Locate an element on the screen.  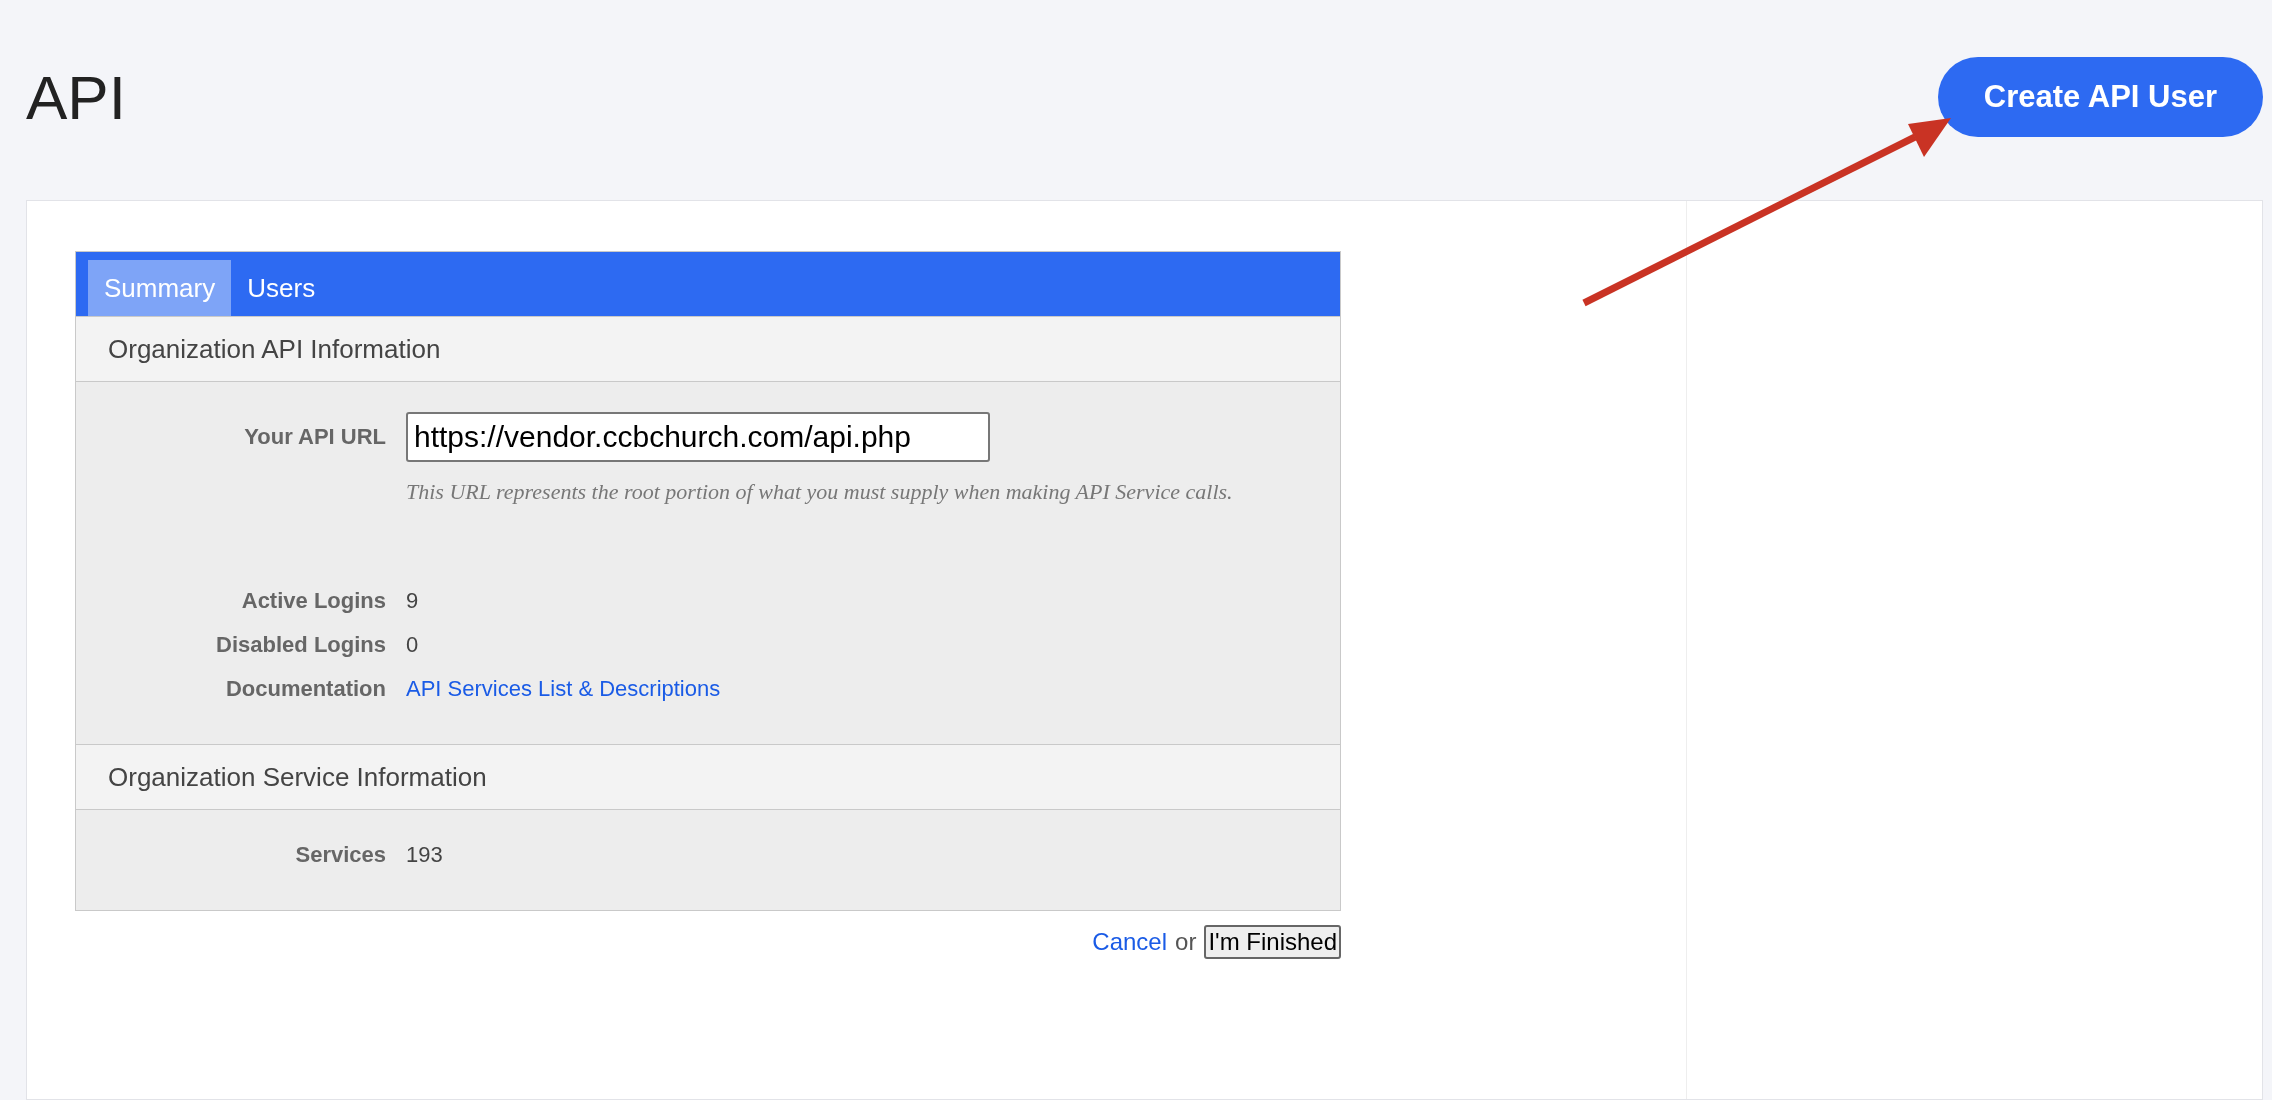
tab: Users is located at coordinates (281, 288).